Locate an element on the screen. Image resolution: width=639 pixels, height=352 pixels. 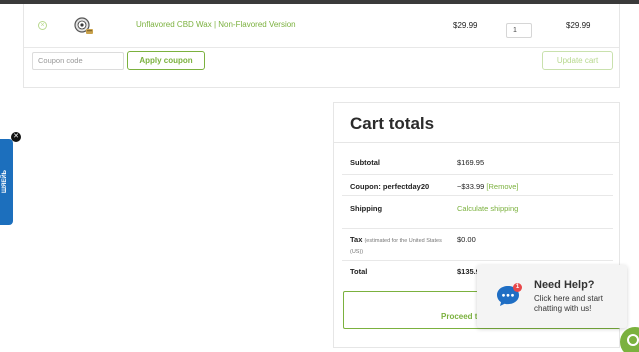
tax-value: $0.00 is located at coordinates (466, 239).